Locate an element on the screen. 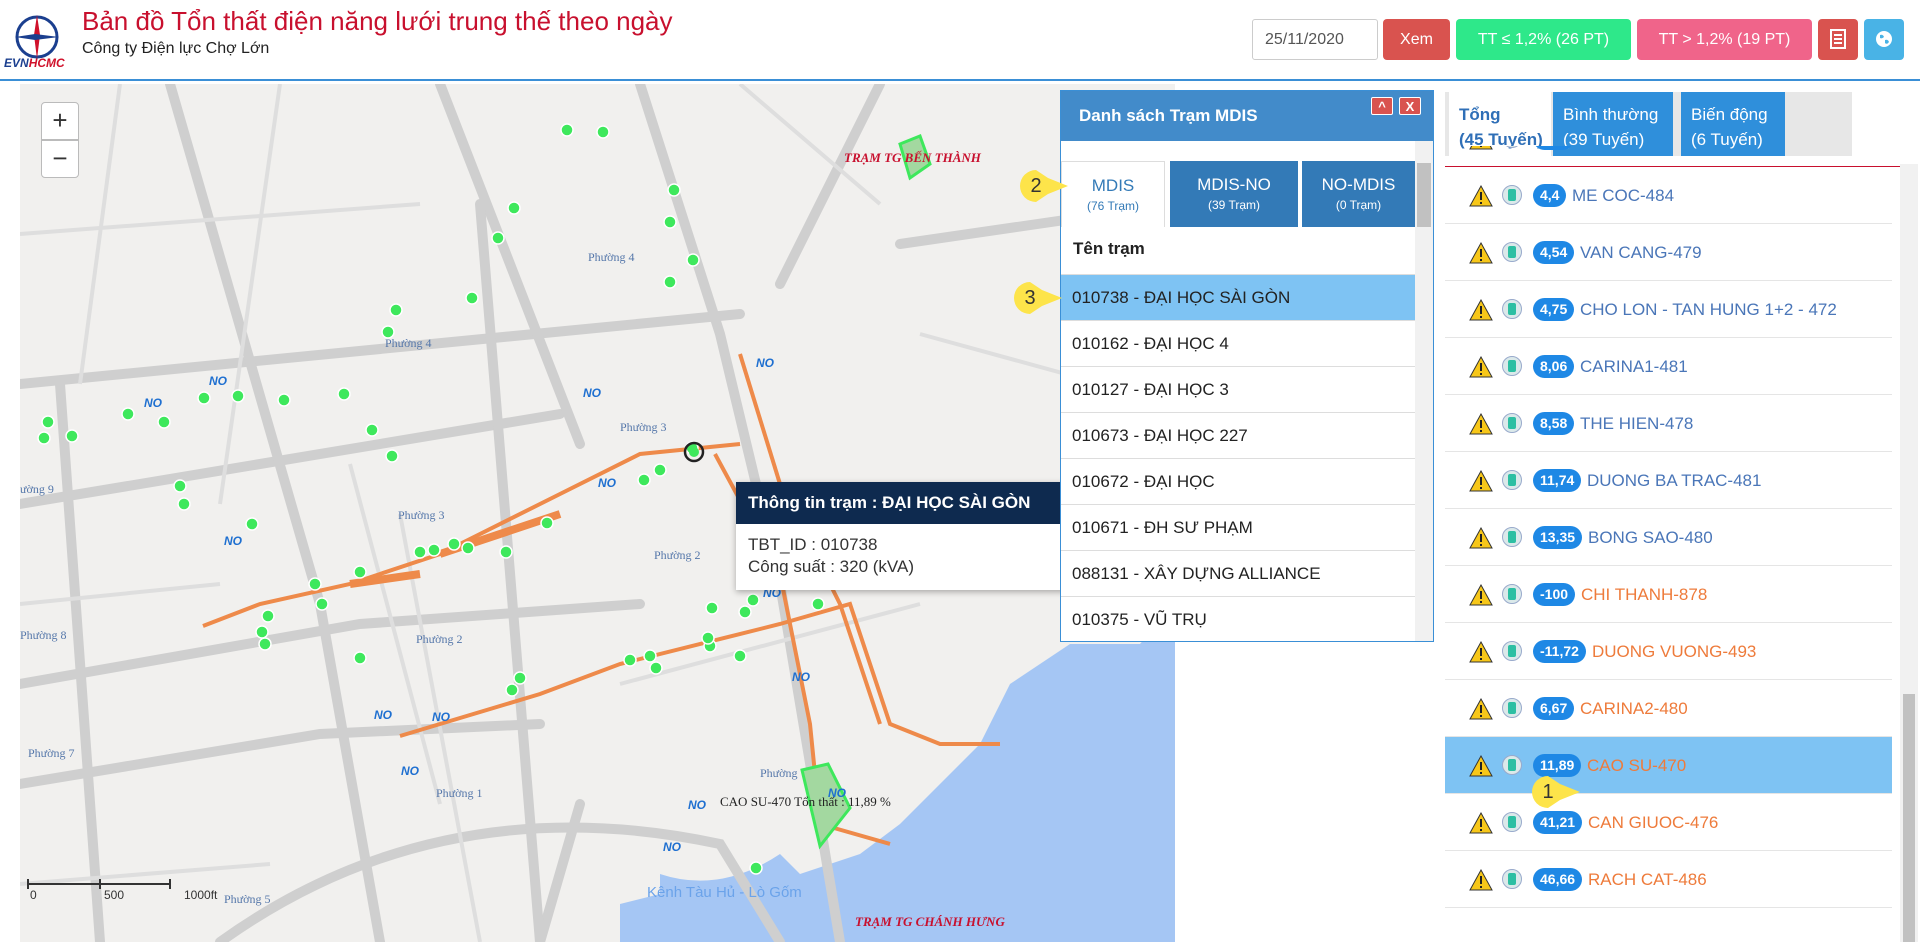 The height and width of the screenshot is (942, 1920). tab-mdis-no: MDIS-NO (39 Trạm) is located at coordinates (1234, 194).